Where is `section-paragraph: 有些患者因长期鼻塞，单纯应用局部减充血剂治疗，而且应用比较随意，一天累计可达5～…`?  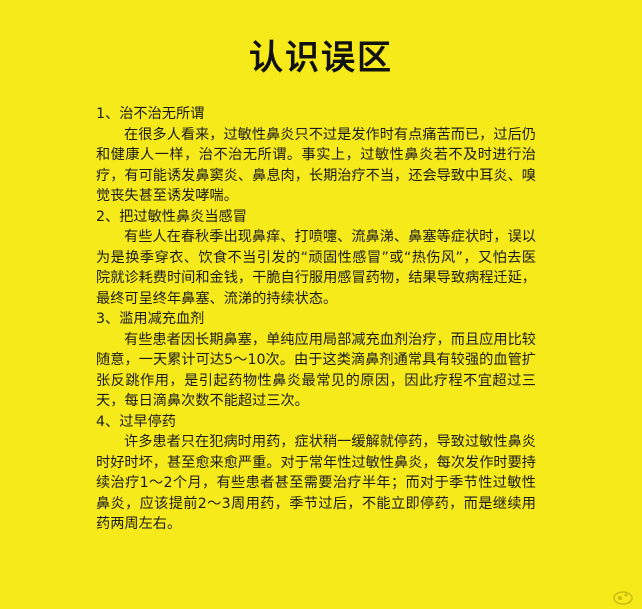
section-paragraph: 有些患者因长期鼻塞，单纯应用局部减充血剂治疗，而且应用比较随意，一天累计可达5～… is located at coordinates (316, 370).